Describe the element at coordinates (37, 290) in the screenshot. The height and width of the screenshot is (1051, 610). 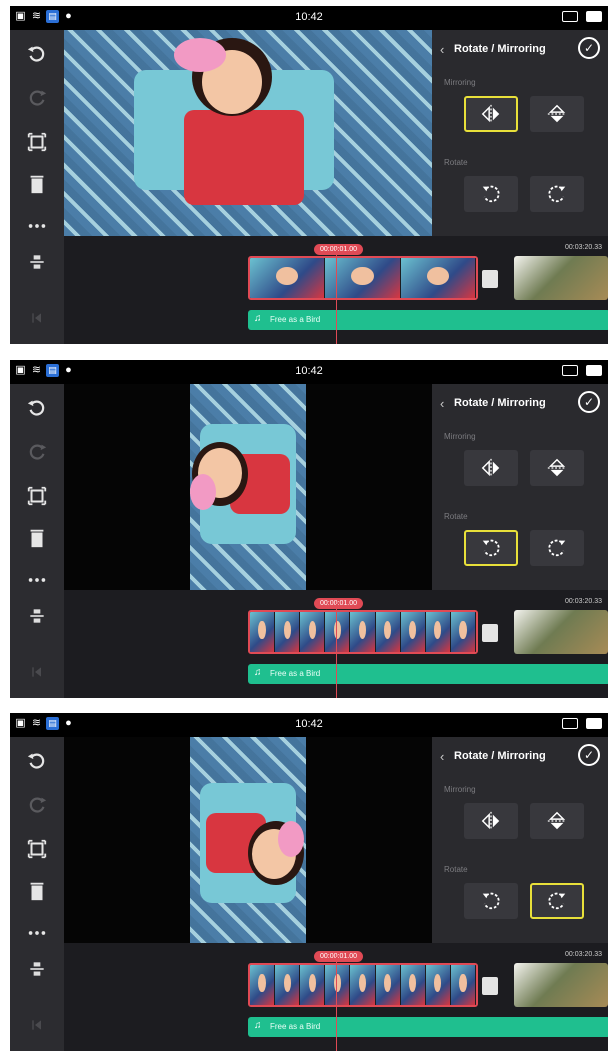
I see `timeline-rail` at that location.